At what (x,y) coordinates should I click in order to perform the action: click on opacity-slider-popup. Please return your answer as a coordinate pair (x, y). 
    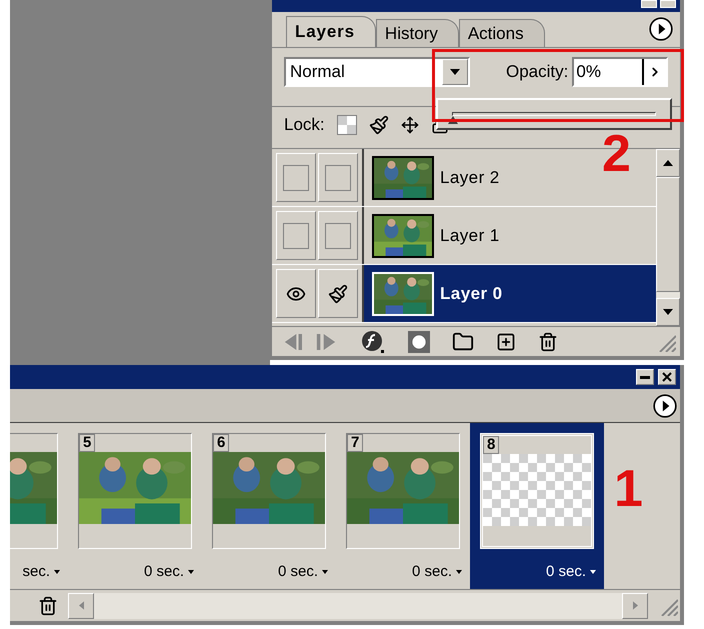
    Looking at the image, I should click on (554, 114).